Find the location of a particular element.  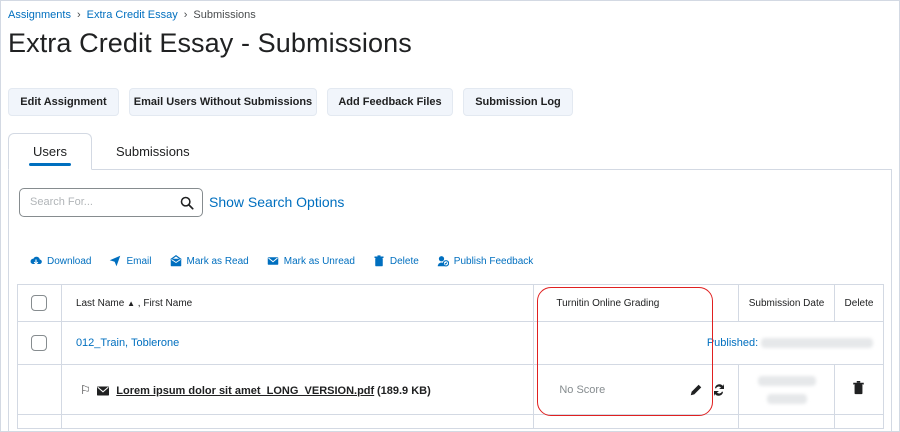

show-search-options-link: Show Search Options is located at coordinates (276, 202).